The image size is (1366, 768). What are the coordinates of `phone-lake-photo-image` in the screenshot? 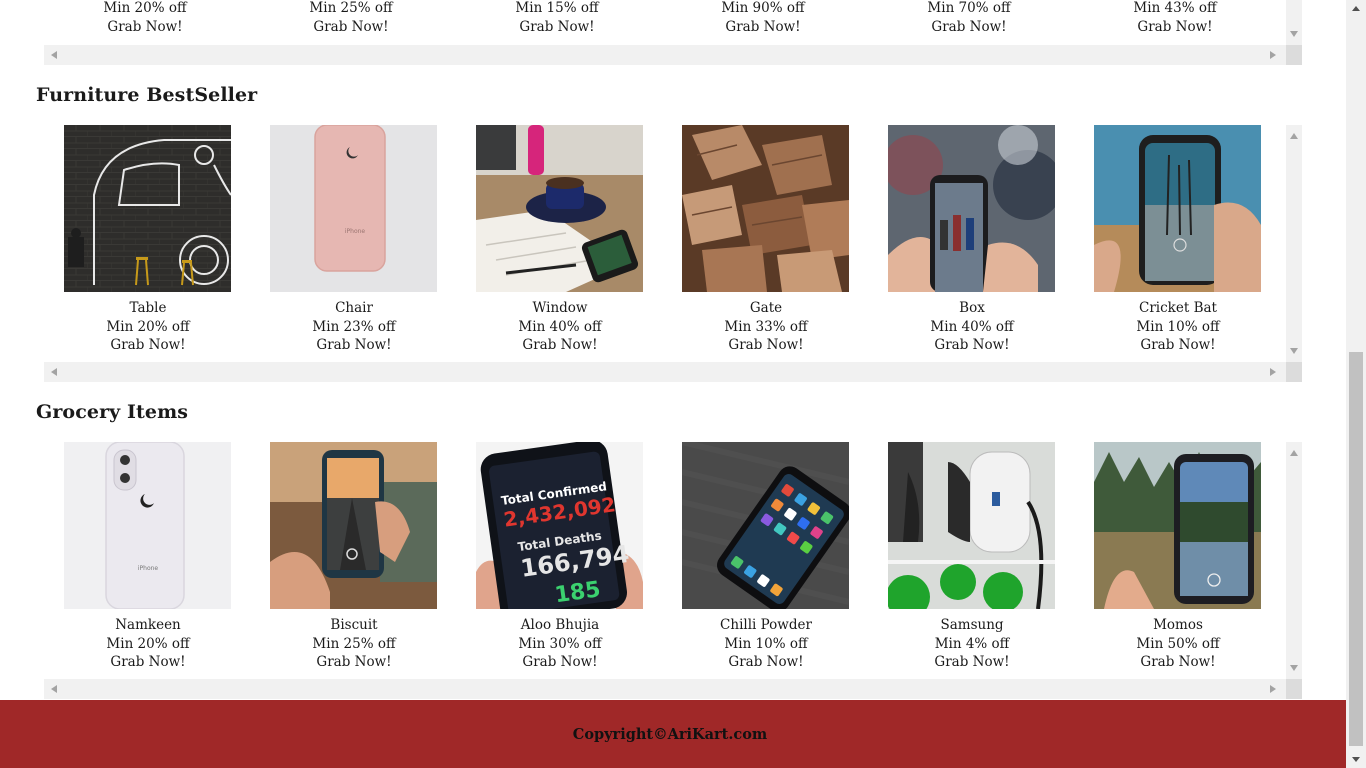 It's located at (1177, 525).